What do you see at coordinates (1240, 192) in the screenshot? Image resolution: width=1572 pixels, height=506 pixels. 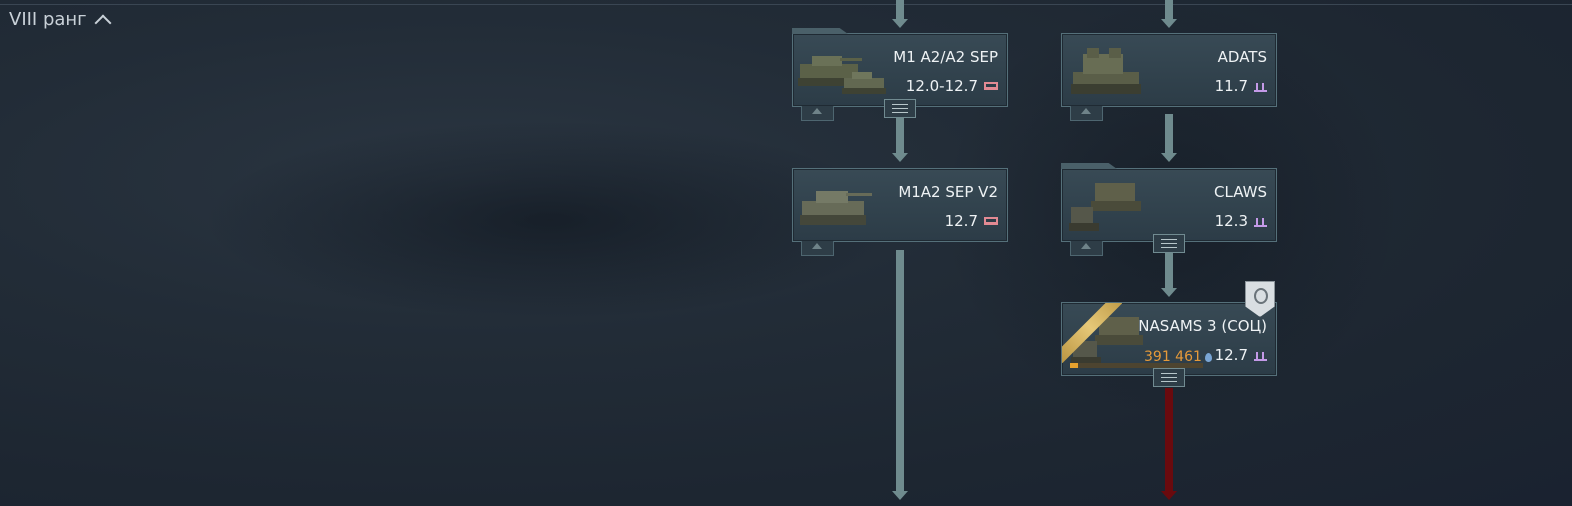 I see `vehicle-name: CLAWS` at bounding box center [1240, 192].